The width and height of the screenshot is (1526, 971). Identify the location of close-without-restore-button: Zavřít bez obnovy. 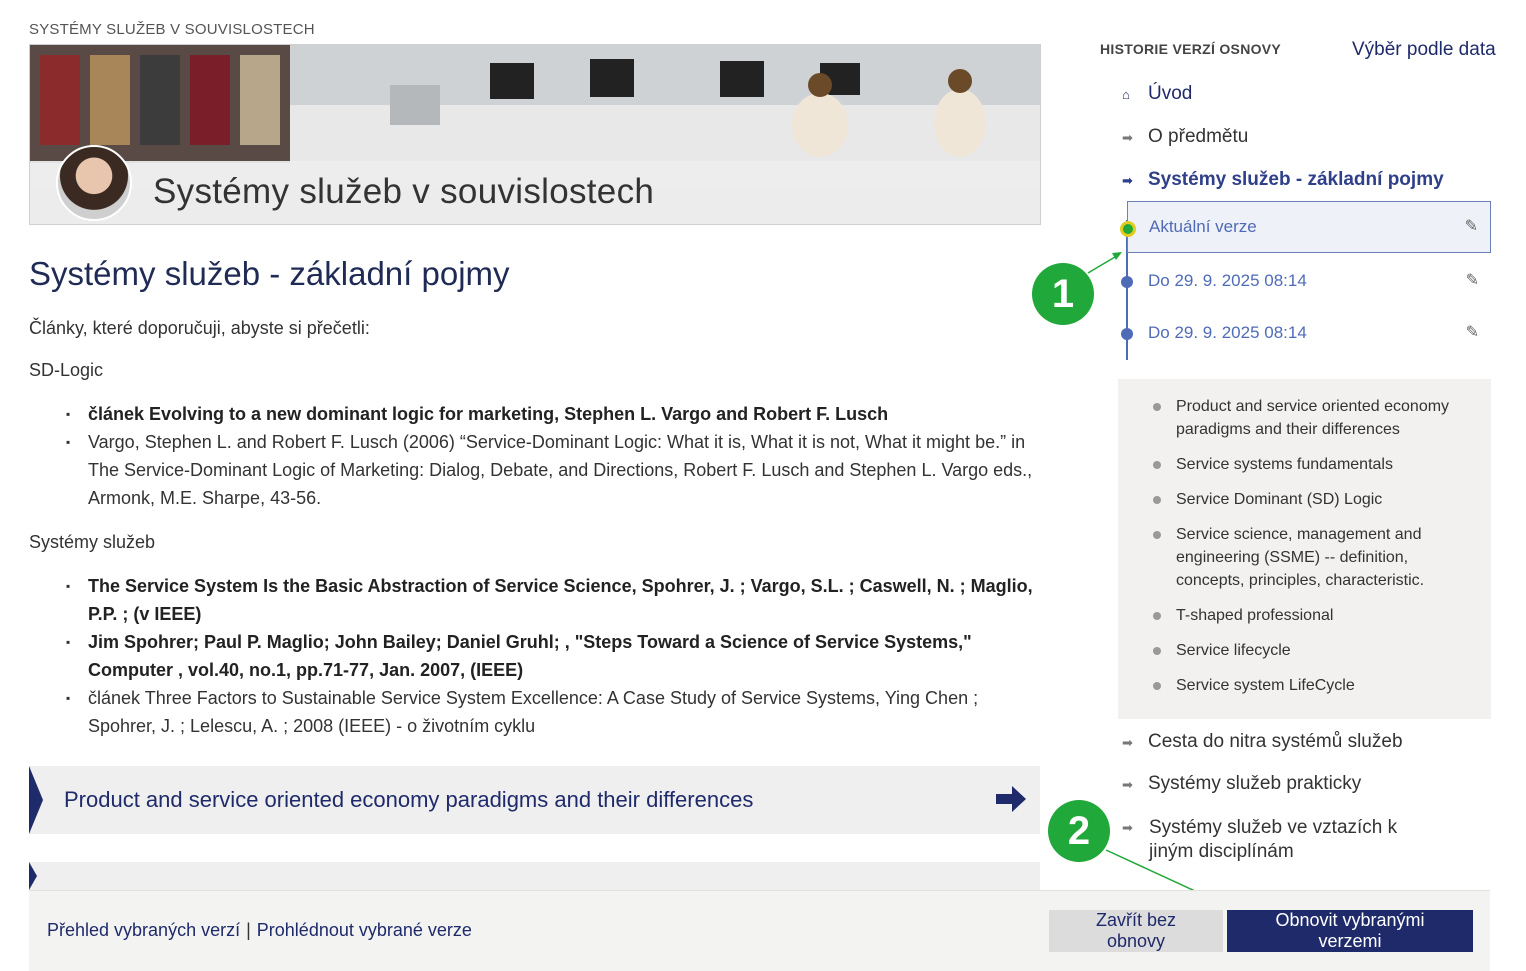
(1136, 931).